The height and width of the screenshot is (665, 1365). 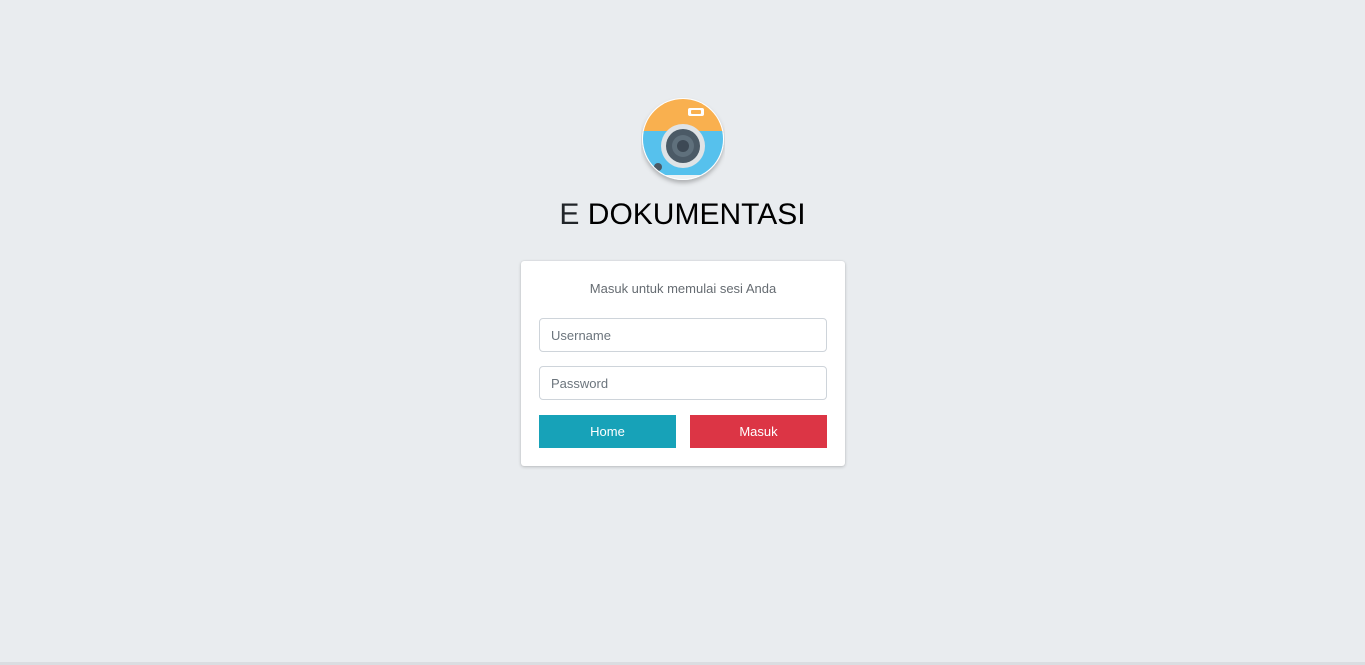 I want to click on camera-logo-icon, so click(x=683, y=141).